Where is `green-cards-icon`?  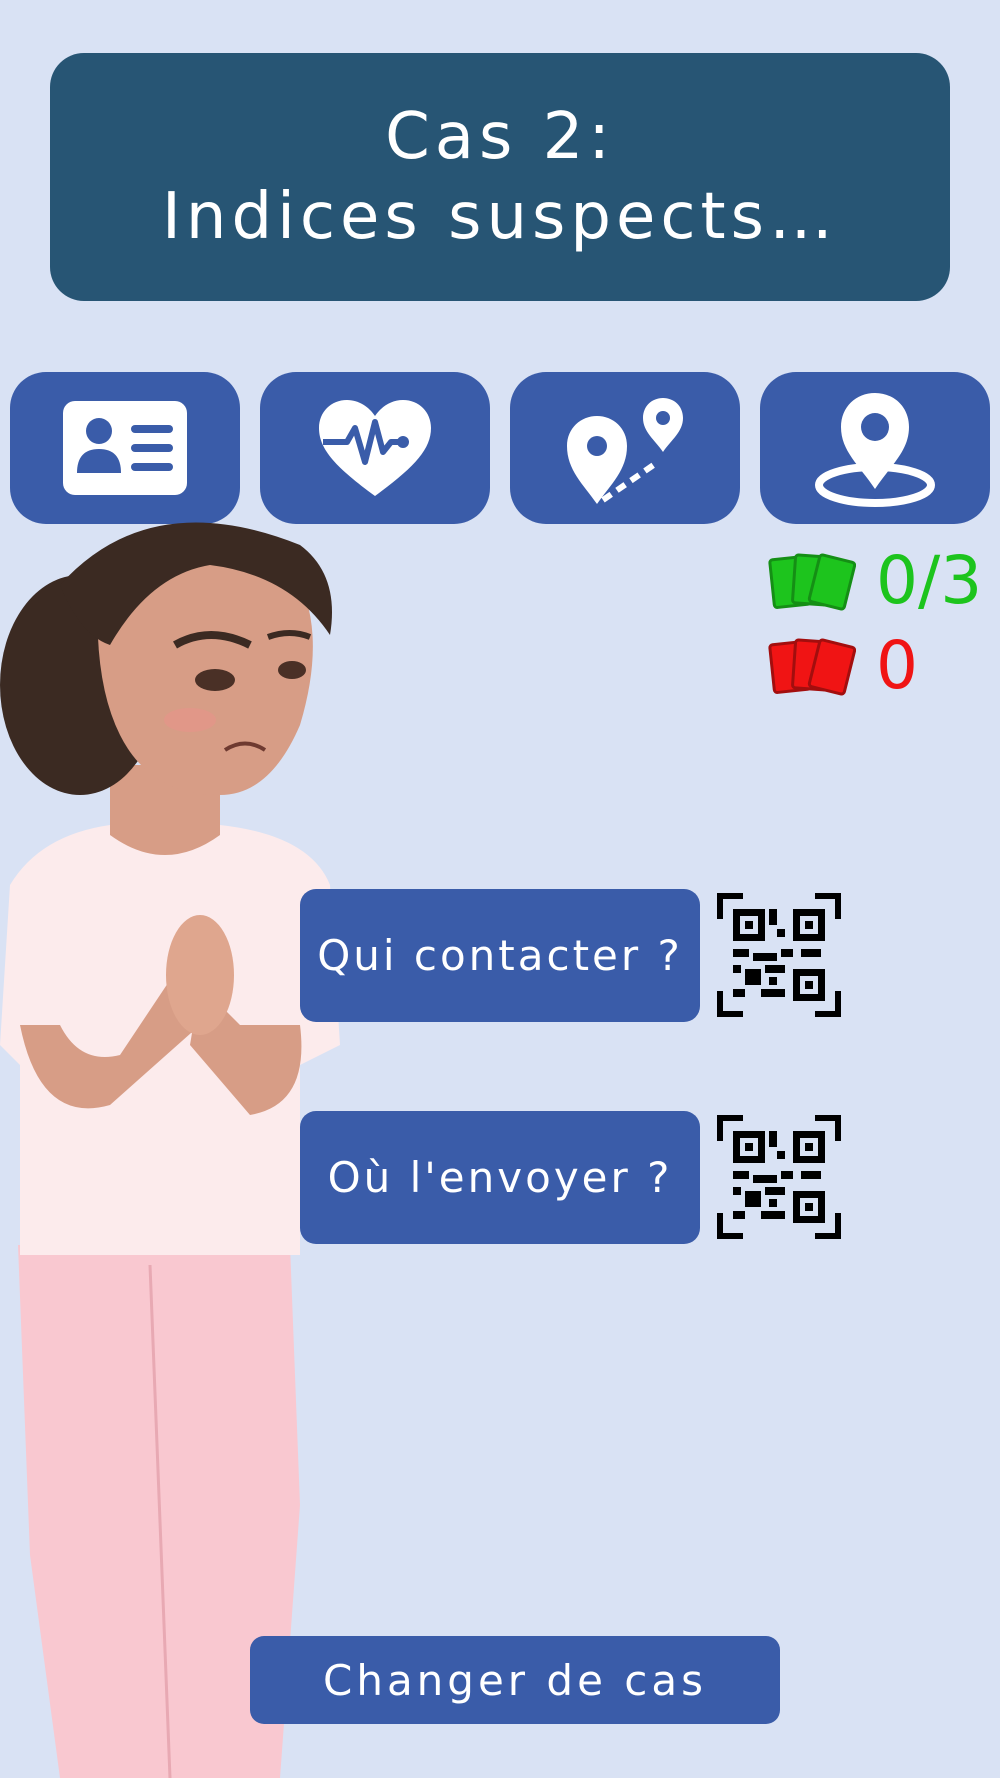 green-cards-icon is located at coordinates (812, 582).